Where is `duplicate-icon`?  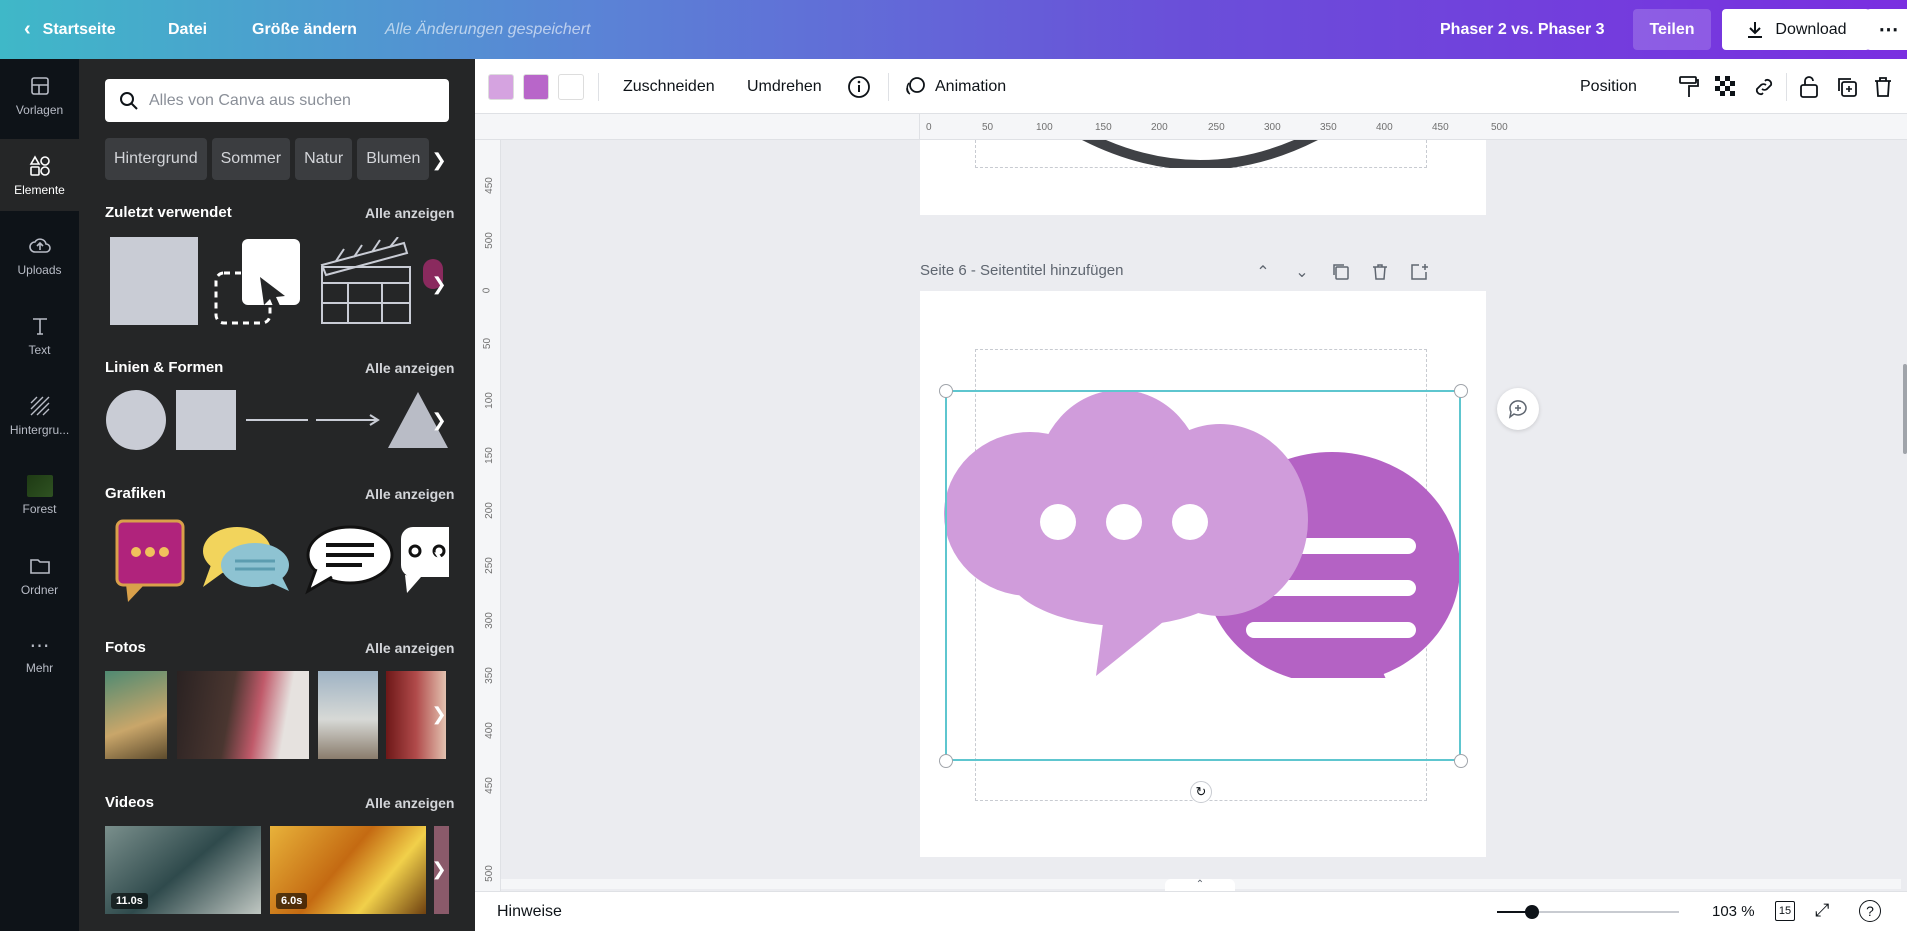 duplicate-icon is located at coordinates (1847, 87).